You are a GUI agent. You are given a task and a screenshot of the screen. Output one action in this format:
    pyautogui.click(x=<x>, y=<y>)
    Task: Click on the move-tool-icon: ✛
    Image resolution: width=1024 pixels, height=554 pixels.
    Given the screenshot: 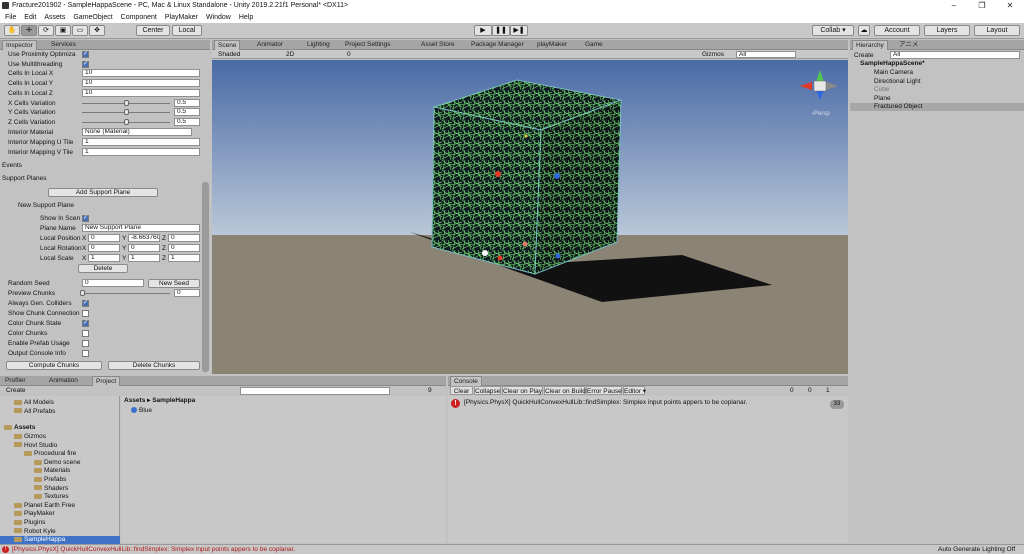 What is the action you would take?
    pyautogui.click(x=29, y=30)
    